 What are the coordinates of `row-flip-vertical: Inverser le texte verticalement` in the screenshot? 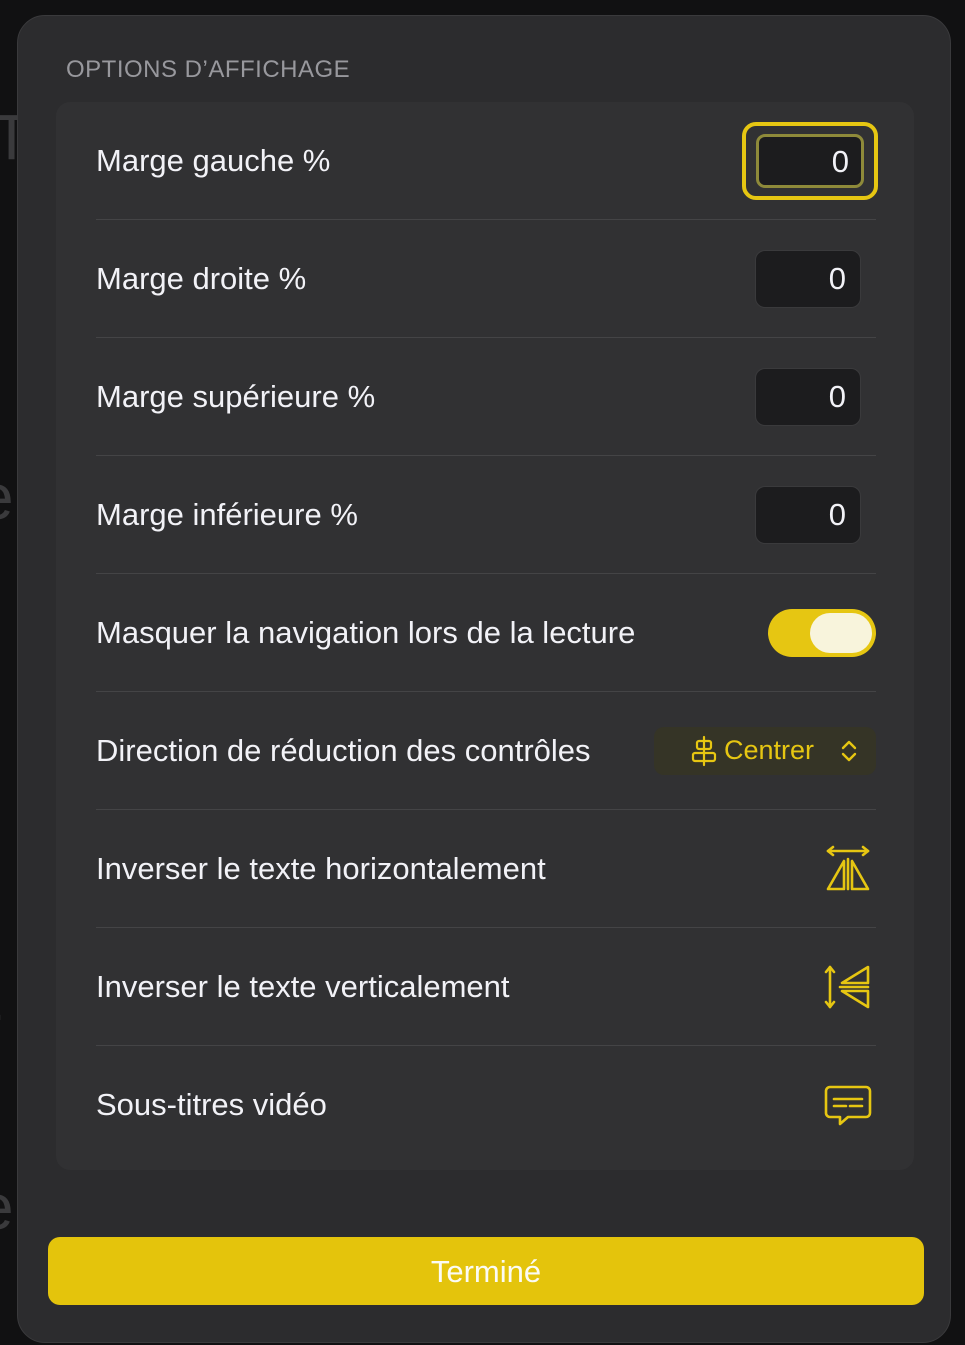 It's located at (486, 987).